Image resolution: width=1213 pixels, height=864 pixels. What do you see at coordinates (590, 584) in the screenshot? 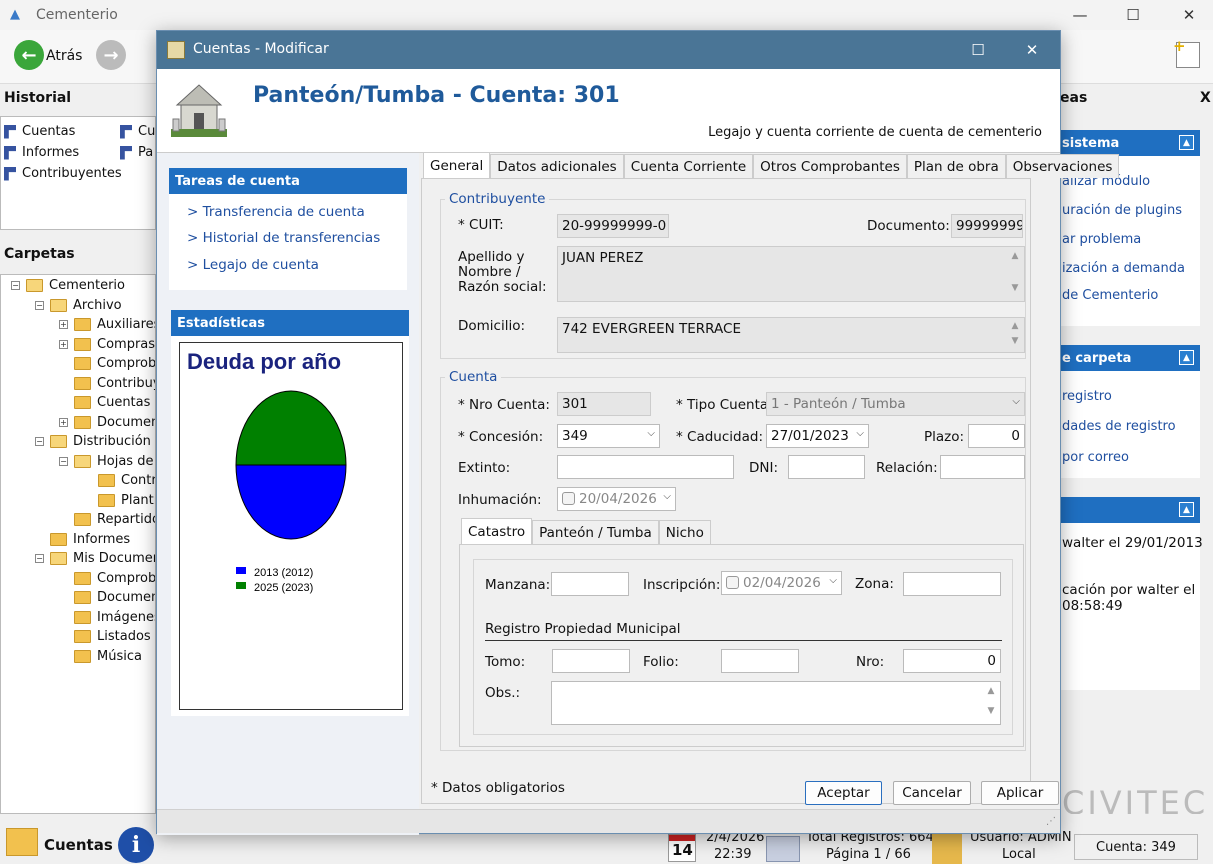
I see `manzana-field` at bounding box center [590, 584].